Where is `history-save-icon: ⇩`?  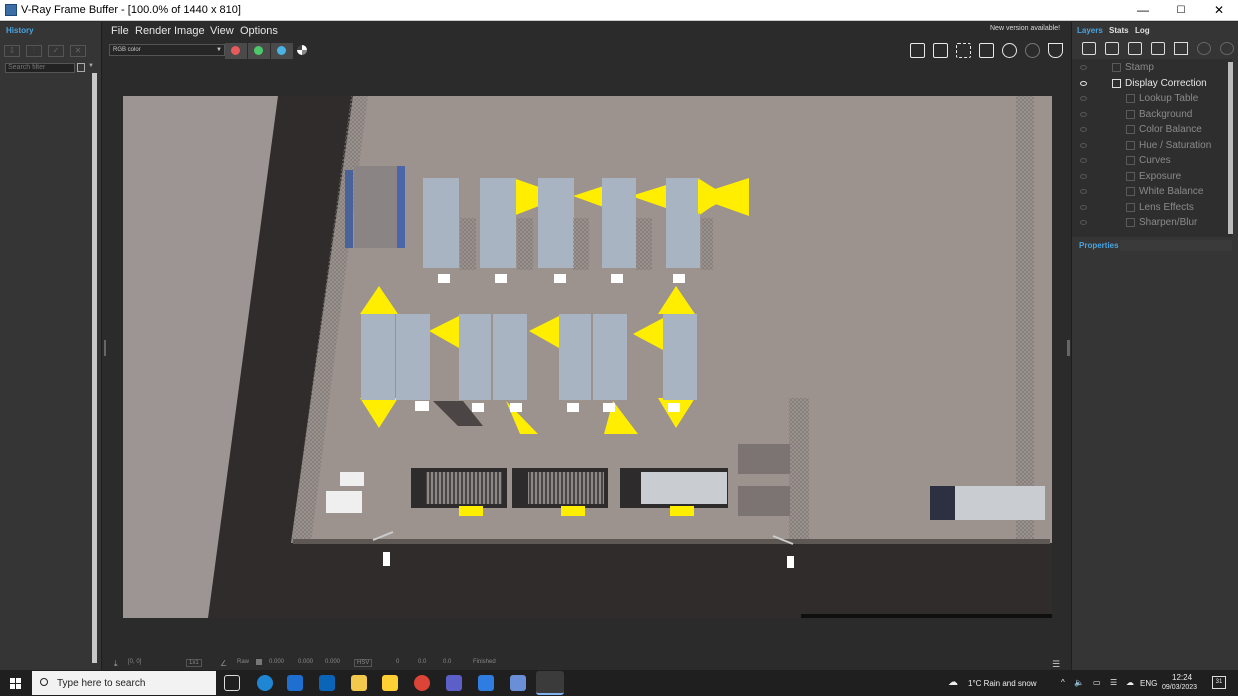
history-save-icon: ⇩ is located at coordinates (12, 51).